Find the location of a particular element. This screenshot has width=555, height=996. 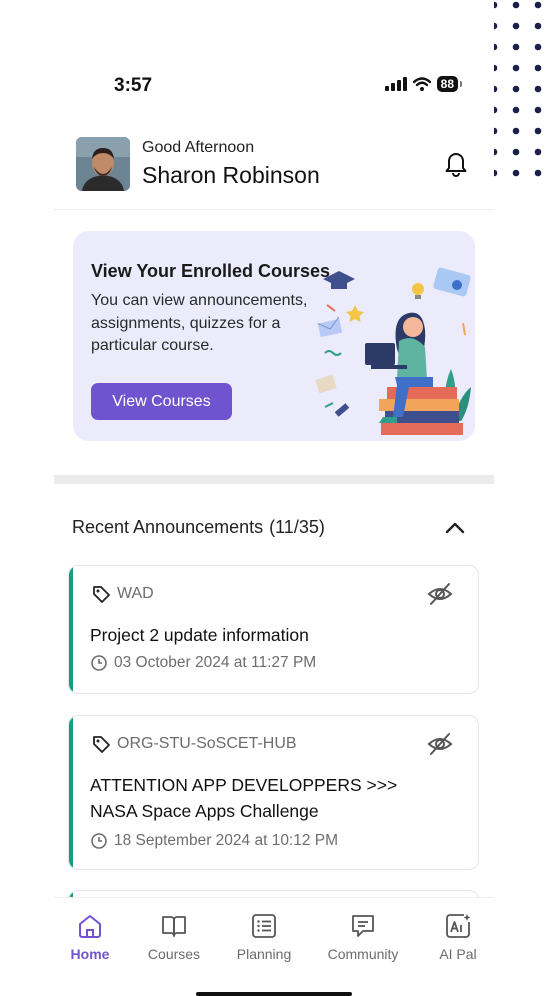

status-time: 3:57 is located at coordinates (133, 85).